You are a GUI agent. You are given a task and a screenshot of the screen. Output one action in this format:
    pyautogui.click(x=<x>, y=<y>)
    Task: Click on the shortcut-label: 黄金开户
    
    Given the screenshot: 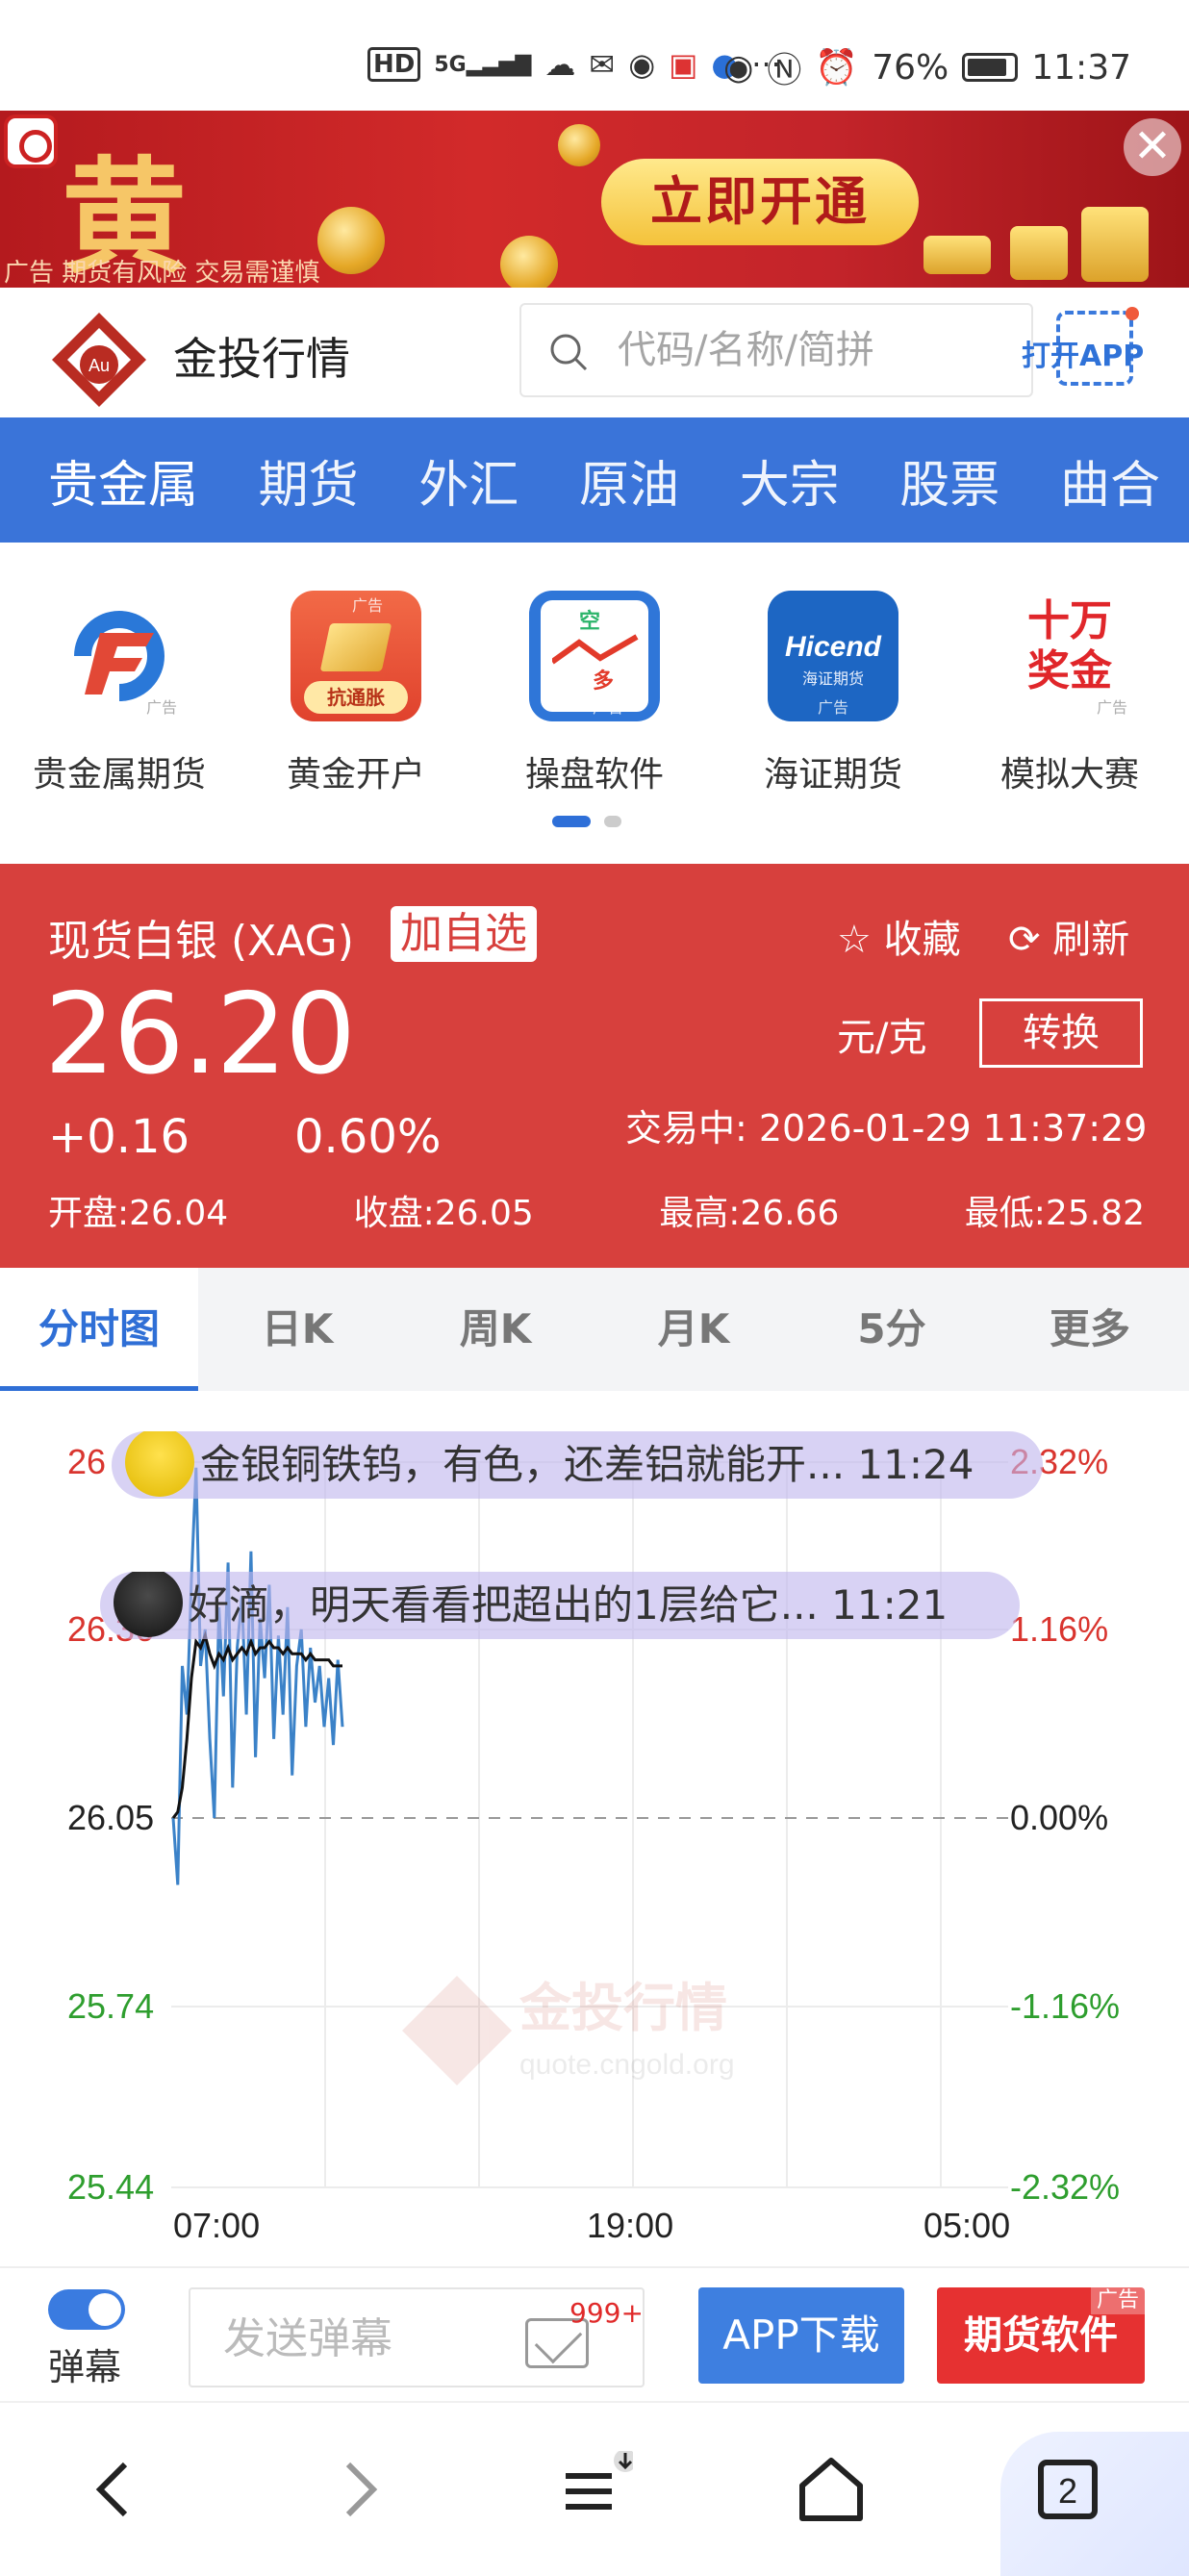 What is the action you would take?
    pyautogui.click(x=355, y=775)
    